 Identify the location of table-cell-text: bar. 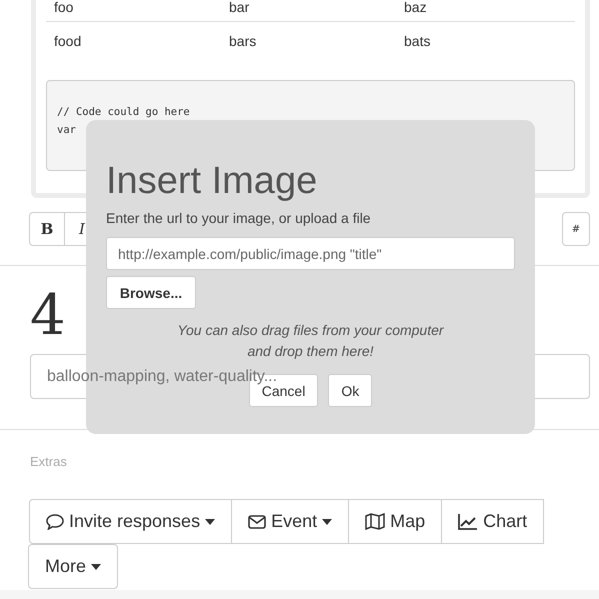
(239, 7).